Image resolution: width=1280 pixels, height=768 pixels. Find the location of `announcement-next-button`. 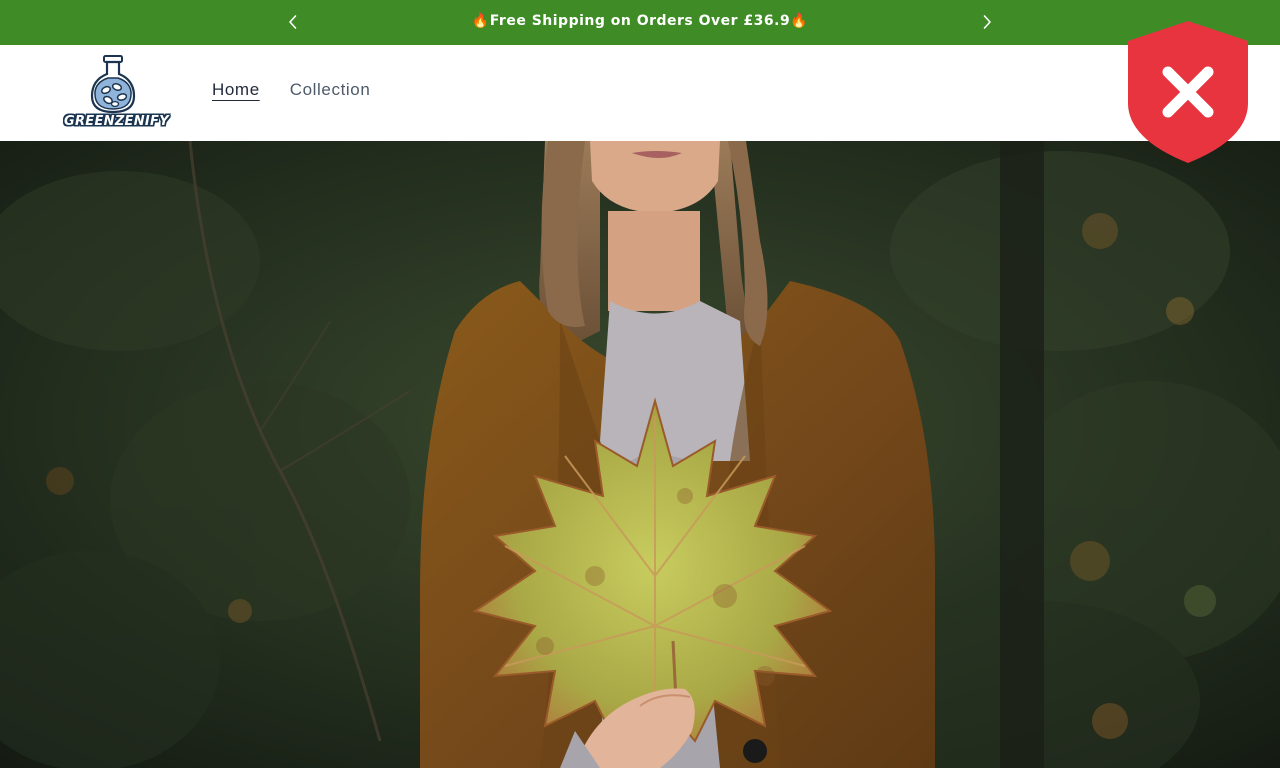

announcement-next-button is located at coordinates (987, 22).